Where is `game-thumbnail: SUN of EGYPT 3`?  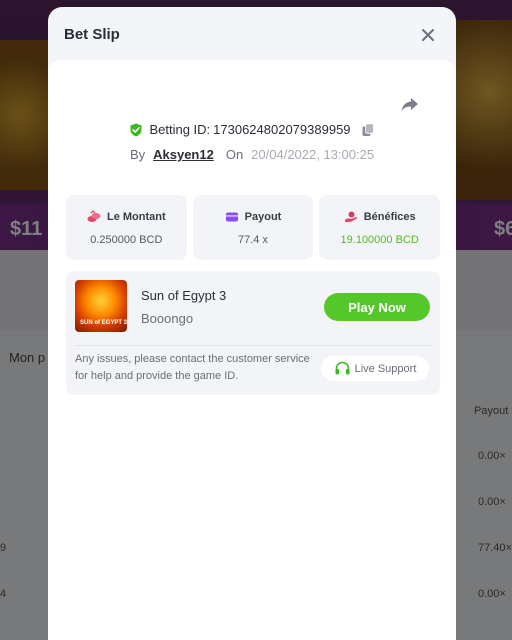
game-thumbnail: SUN of EGYPT 3 is located at coordinates (101, 306).